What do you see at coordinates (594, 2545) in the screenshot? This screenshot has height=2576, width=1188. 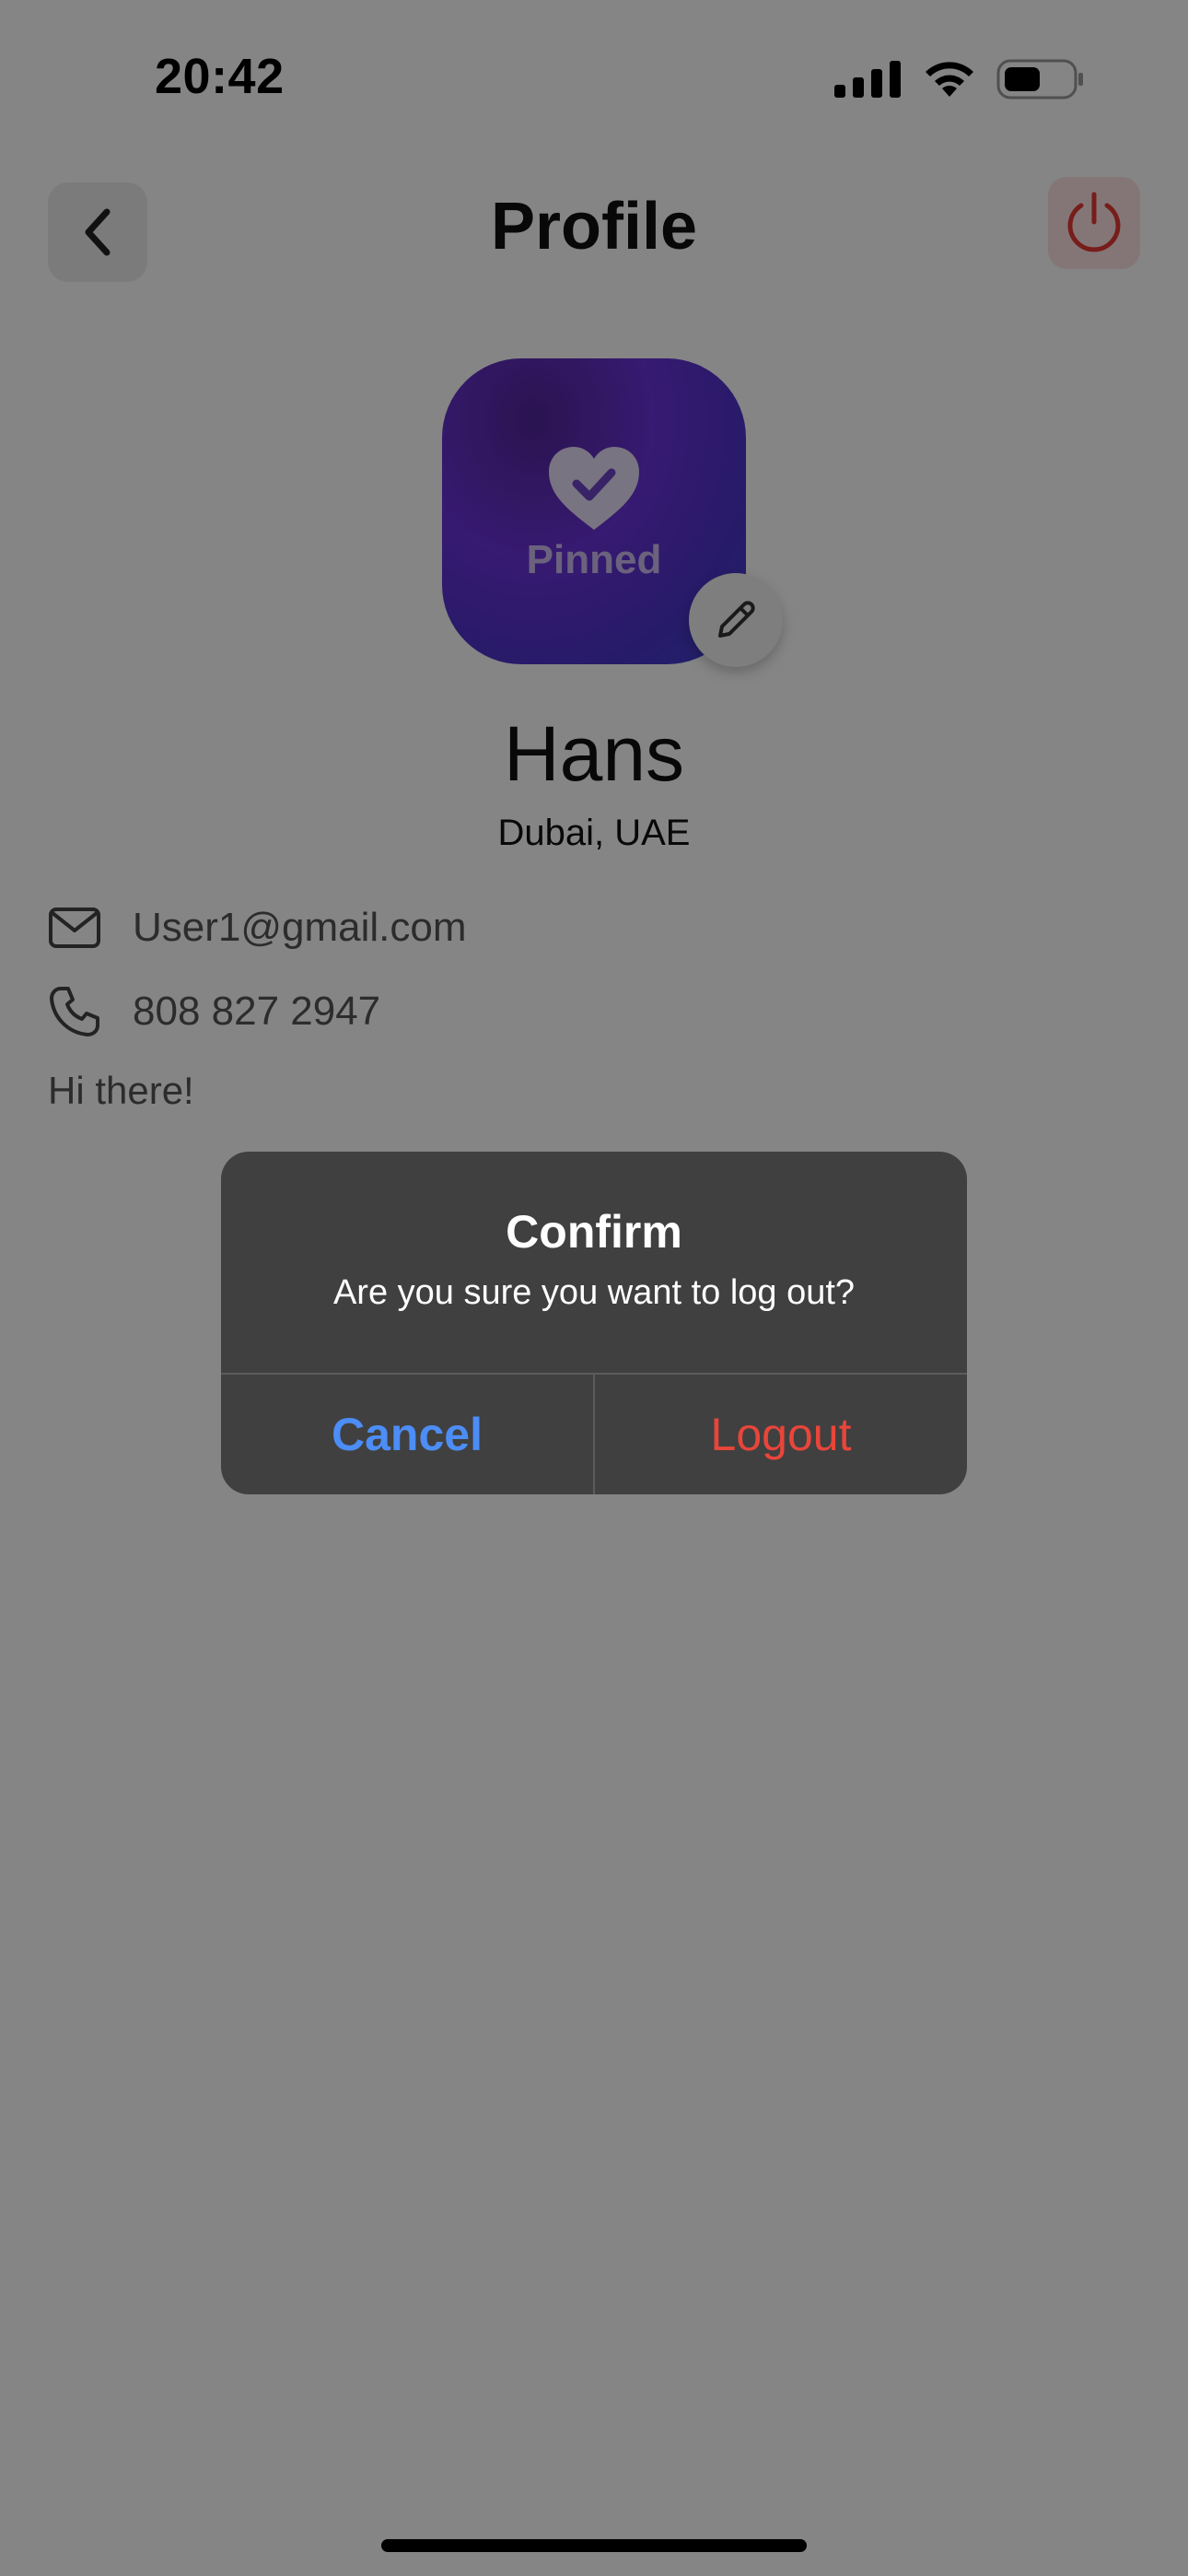 I see `home-indicator` at bounding box center [594, 2545].